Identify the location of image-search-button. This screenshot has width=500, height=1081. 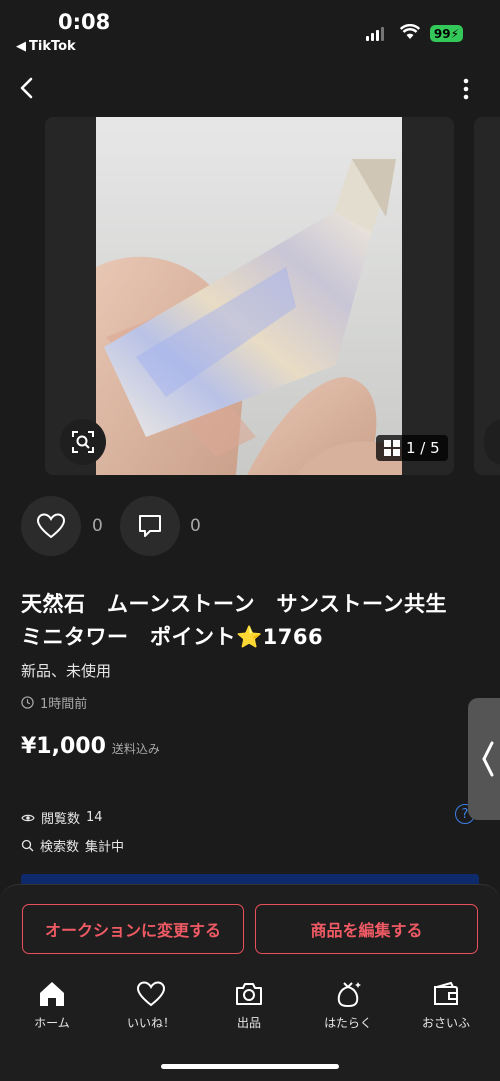
(83, 442).